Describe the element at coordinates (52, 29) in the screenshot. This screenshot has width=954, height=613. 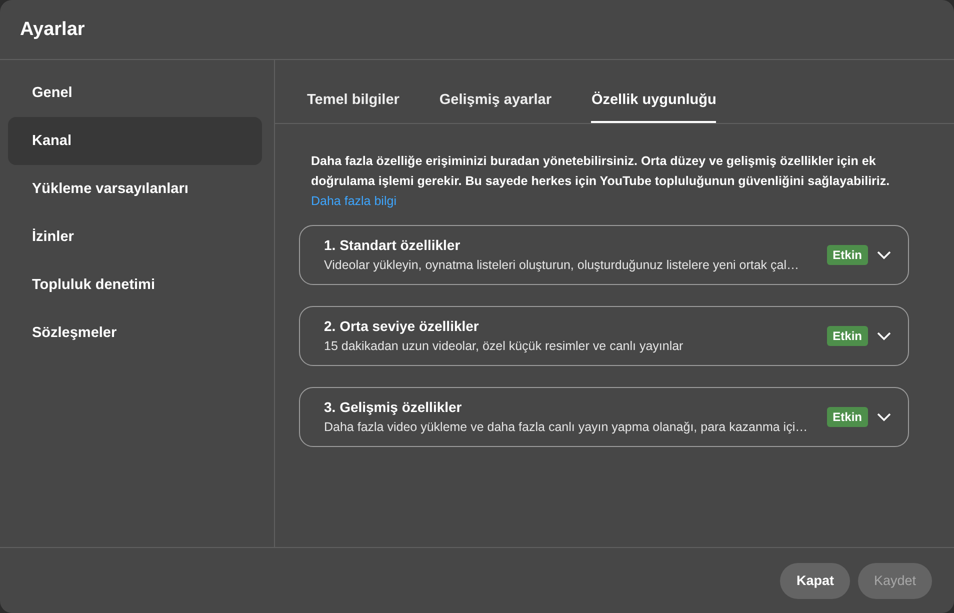
I see `dialog-title: Ayarlar` at that location.